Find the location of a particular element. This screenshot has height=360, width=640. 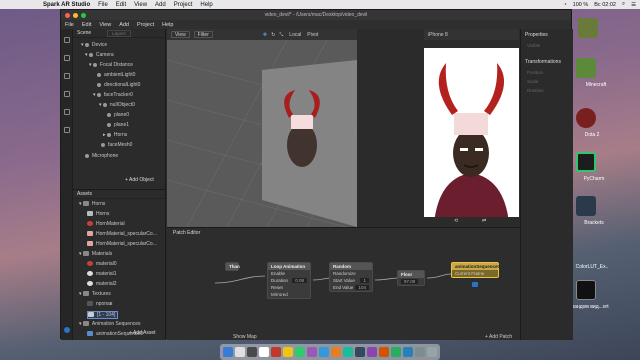

asset-material2: material2 is located at coordinates (102, 284).